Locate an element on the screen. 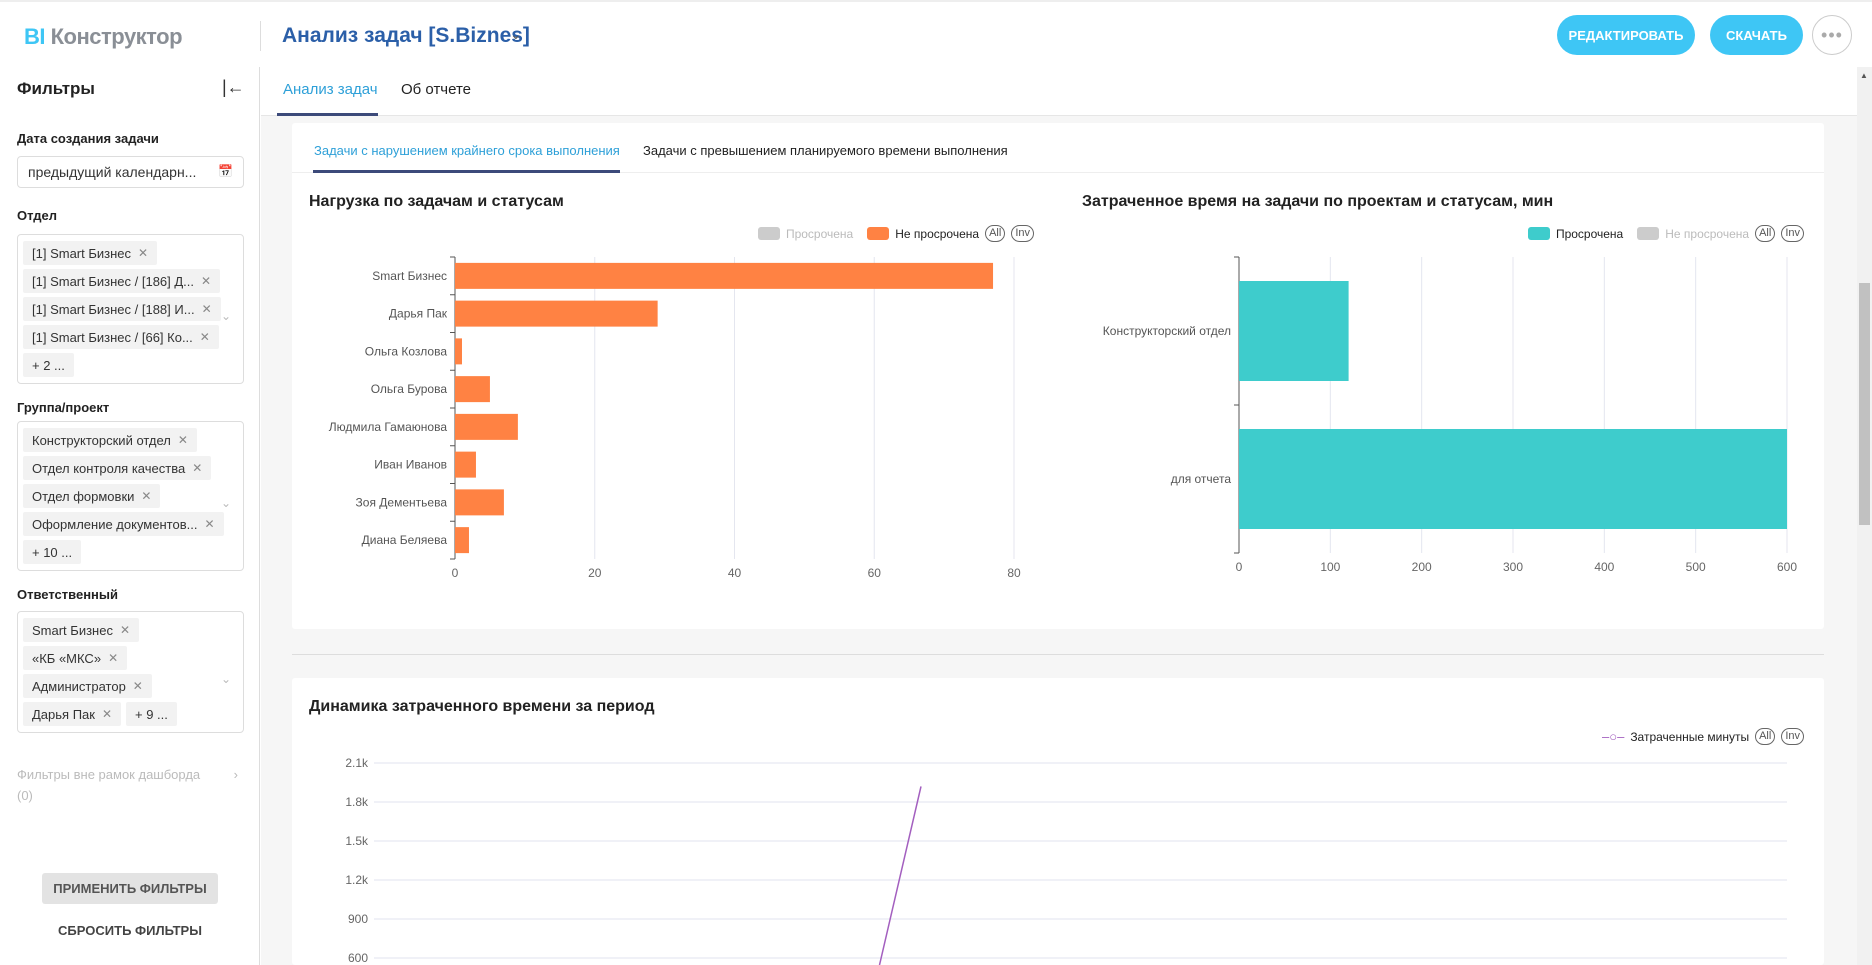 The image size is (1872, 965). outside-filters-toggle: Фильтры вне рамок дашборда (0) › is located at coordinates (129, 785).